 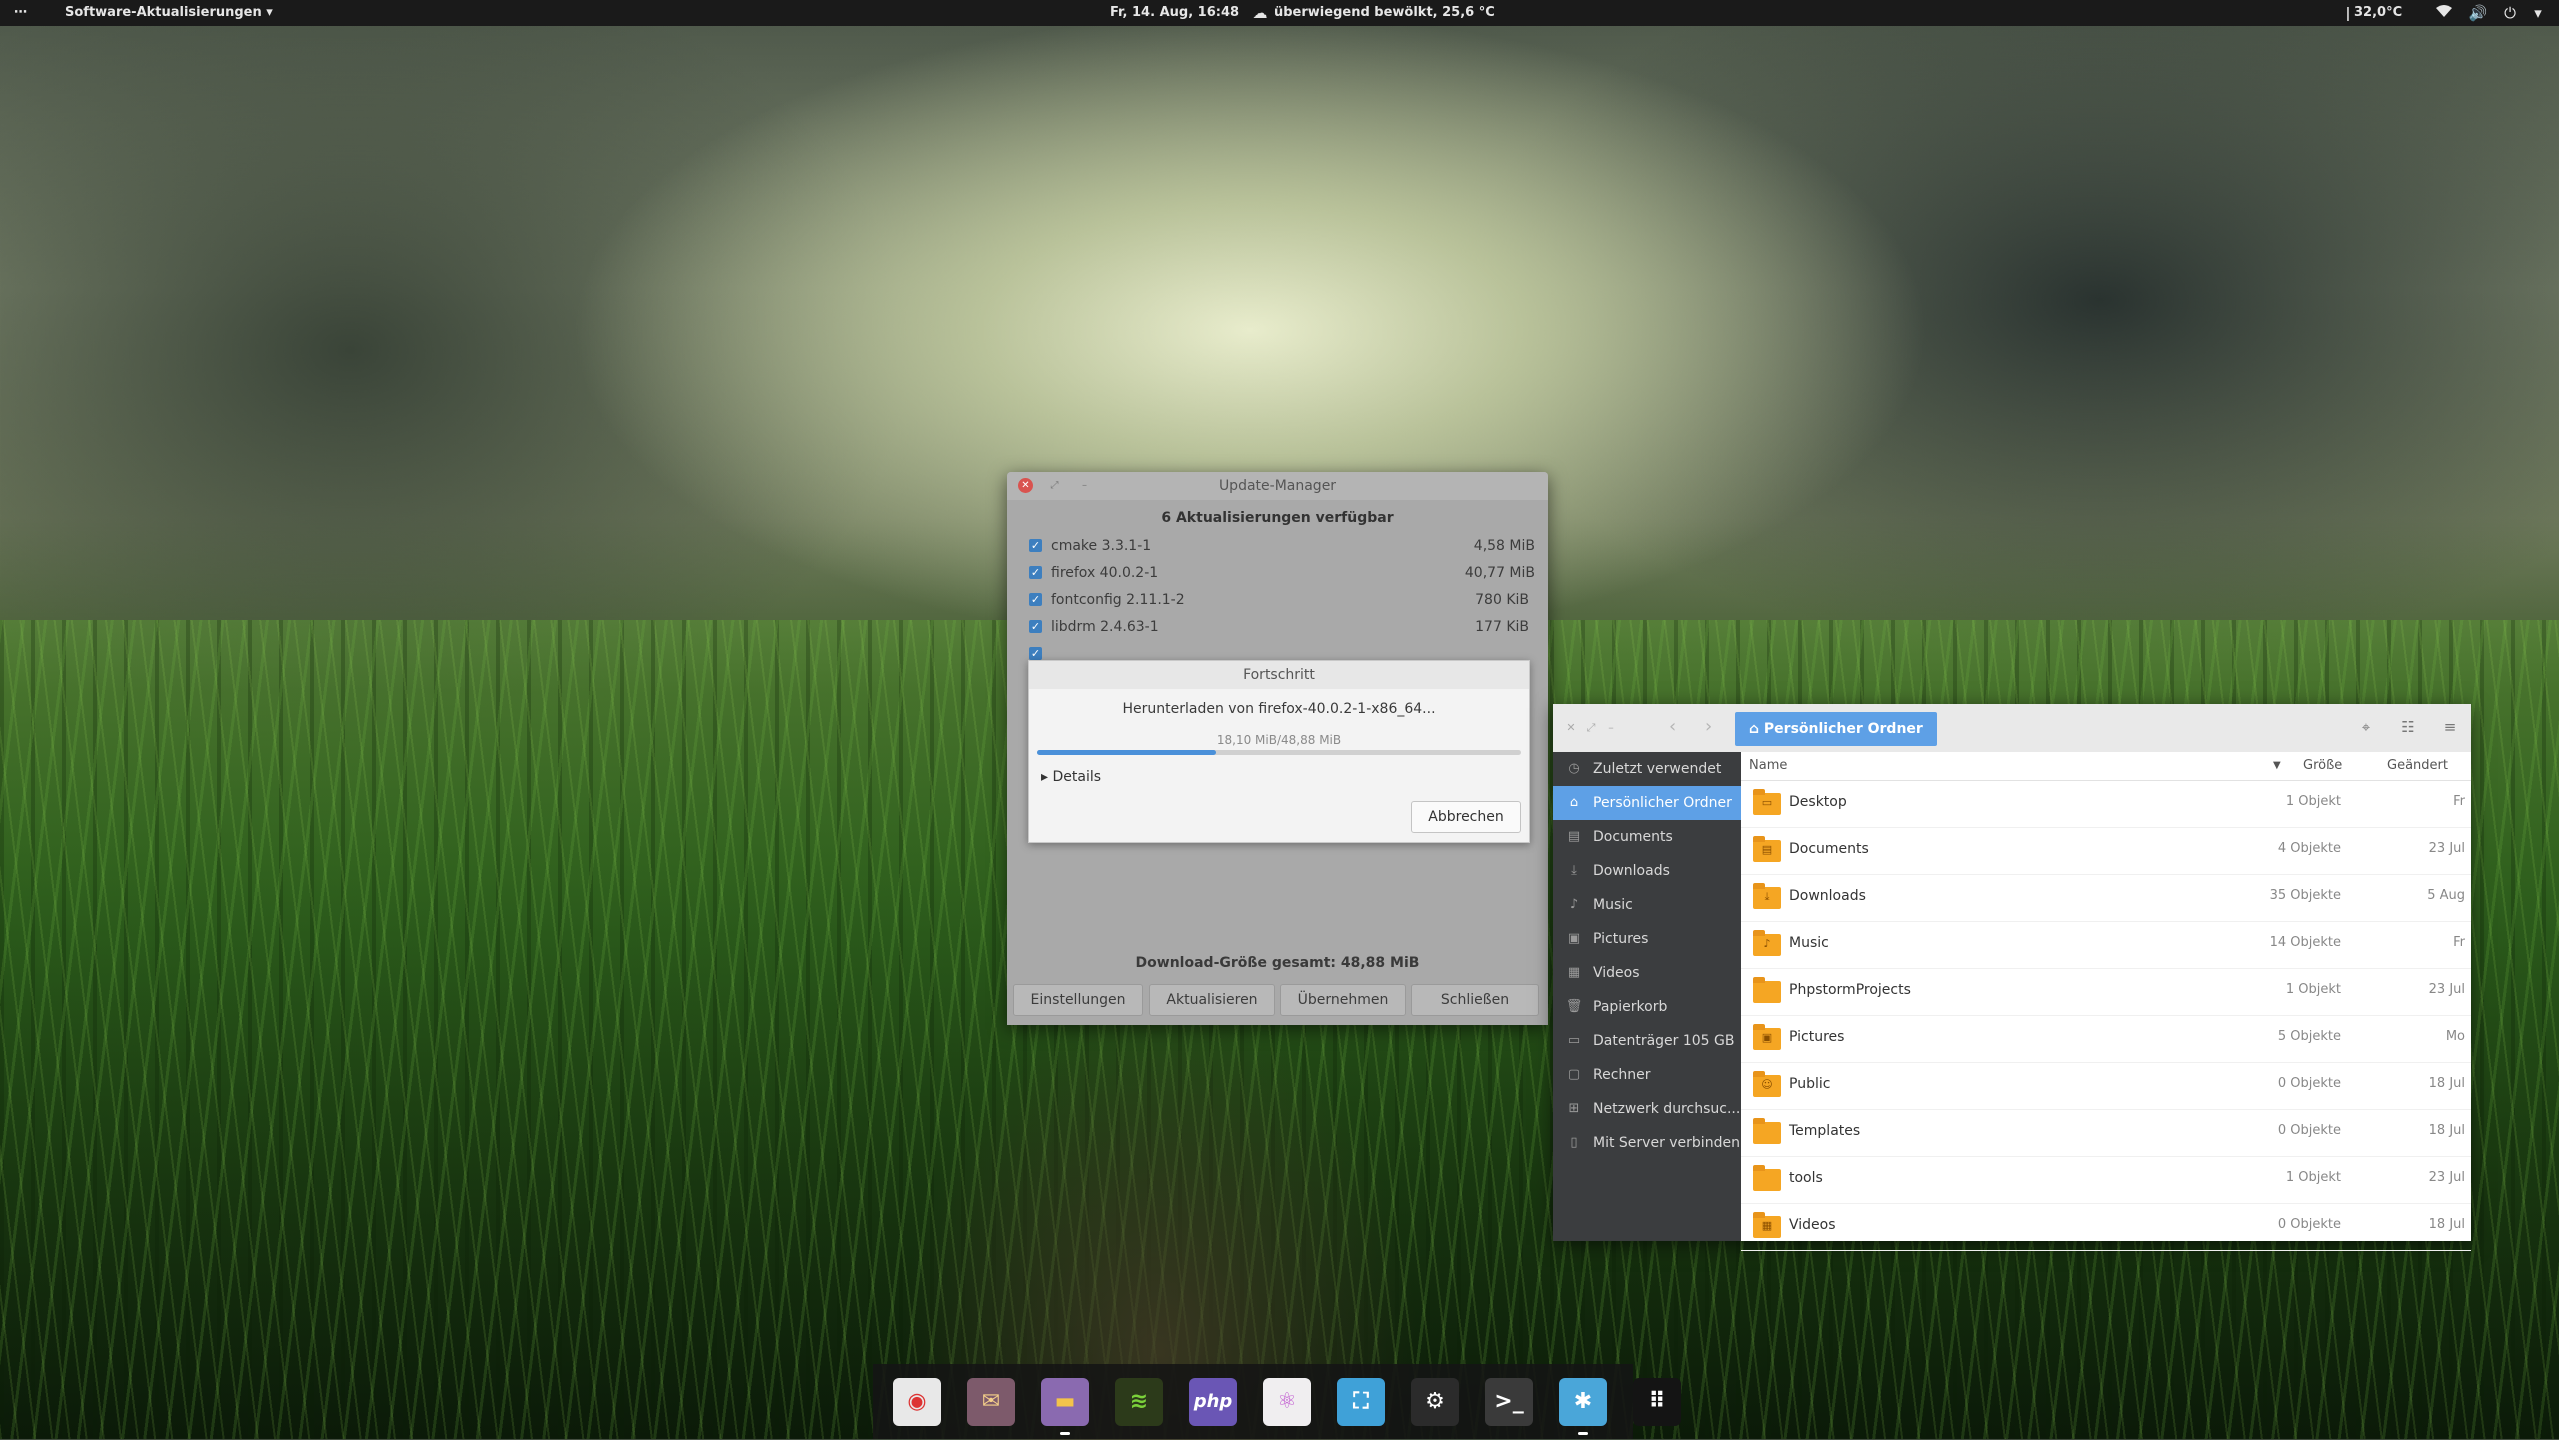 I want to click on file-row: PhpstormProjects 1 Objekt 23 Jul, so click(x=2106, y=992).